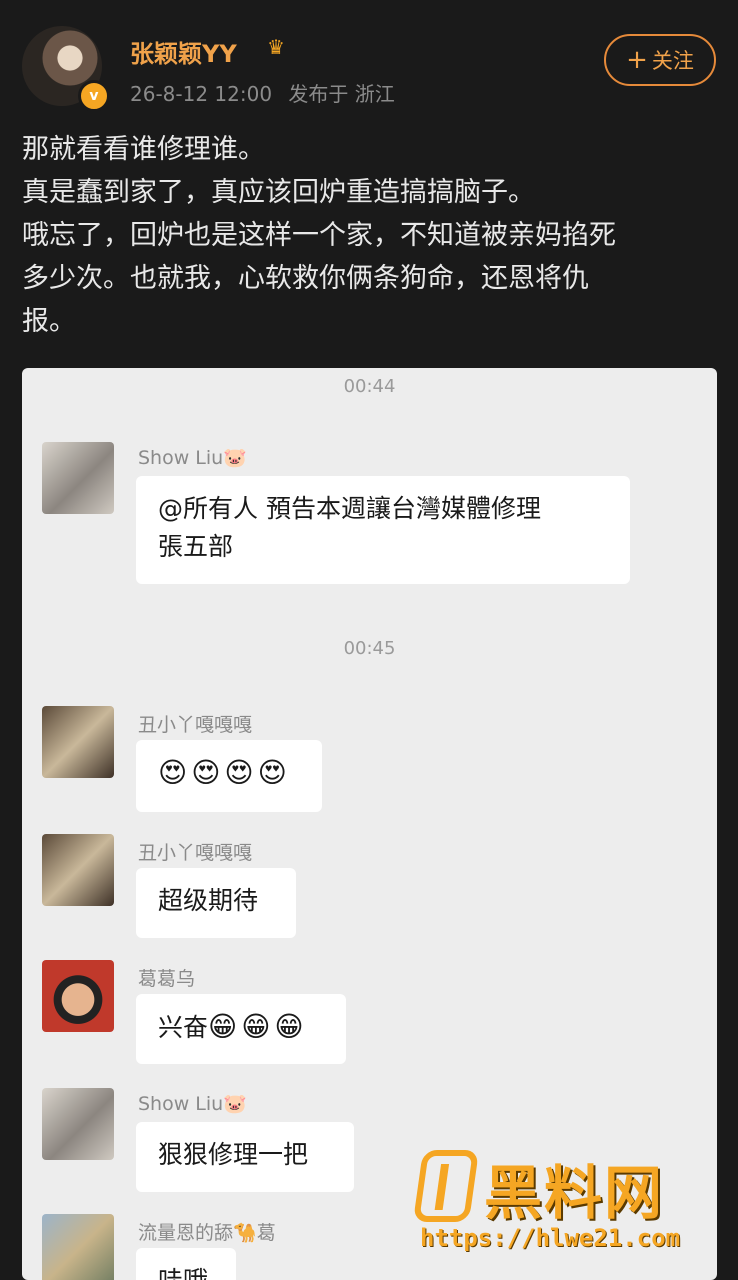 The height and width of the screenshot is (1280, 738). I want to click on follow-button: + 关注, so click(660, 60).